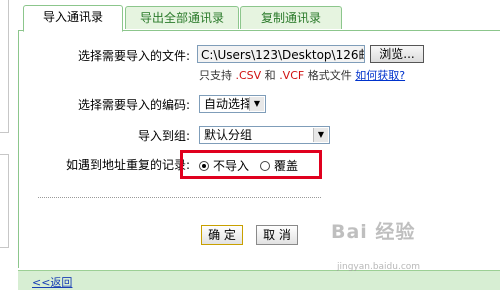 This screenshot has height=299, width=500. Describe the element at coordinates (292, 75) in the screenshot. I see `hint-vcf: .VCF` at that location.